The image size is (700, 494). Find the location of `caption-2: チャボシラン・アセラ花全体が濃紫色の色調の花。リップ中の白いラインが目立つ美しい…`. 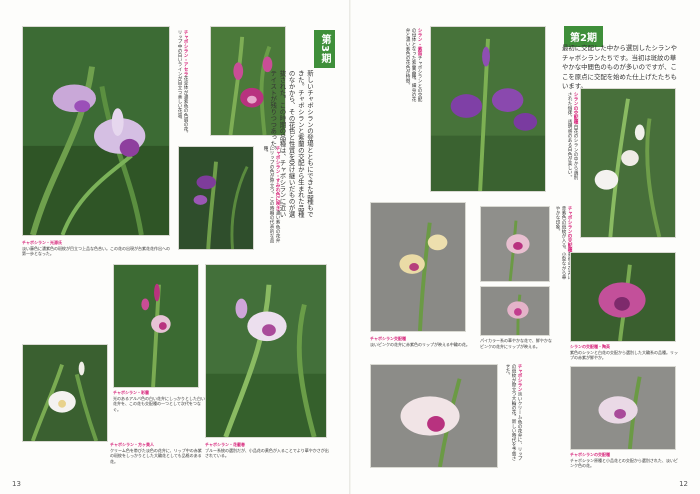

caption-2: チャボシラン・アセラ花全体が濃紫色の色調の花。リップ中の白いラインが目立つ美しい… is located at coordinates (182, 85).